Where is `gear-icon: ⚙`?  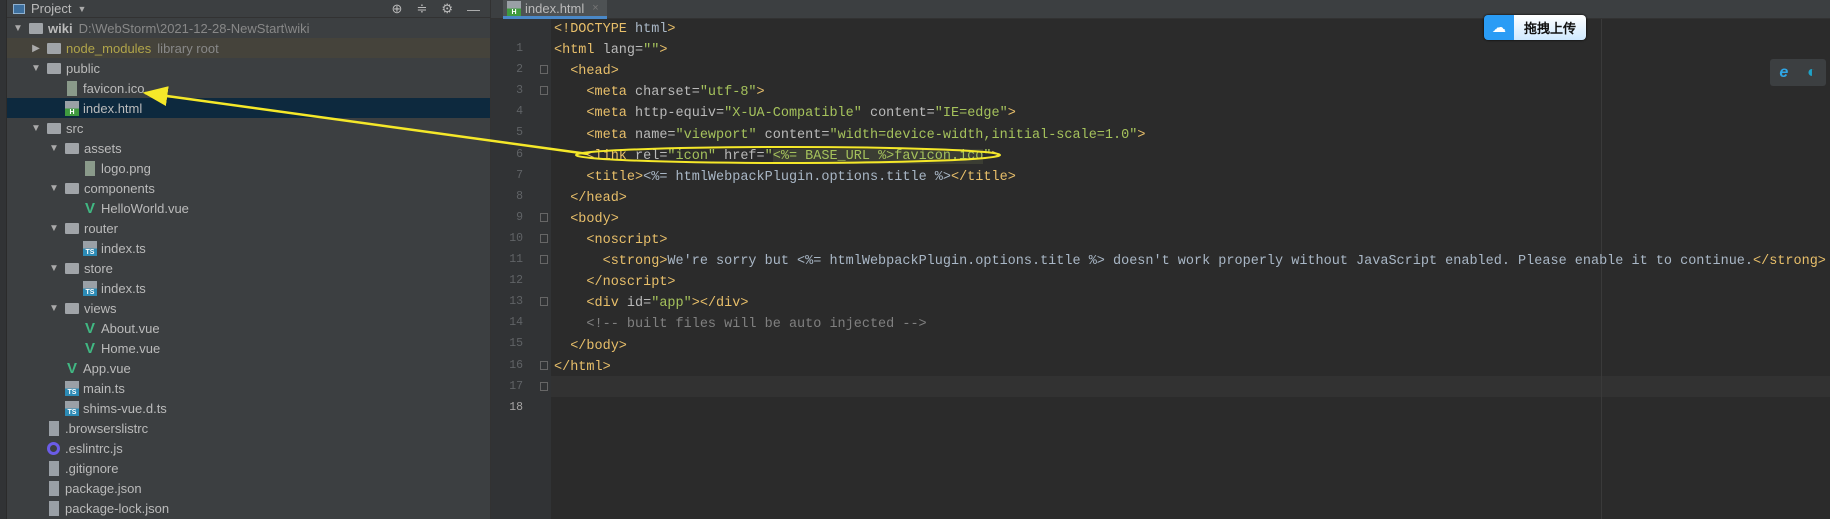 gear-icon: ⚙ is located at coordinates (447, 9).